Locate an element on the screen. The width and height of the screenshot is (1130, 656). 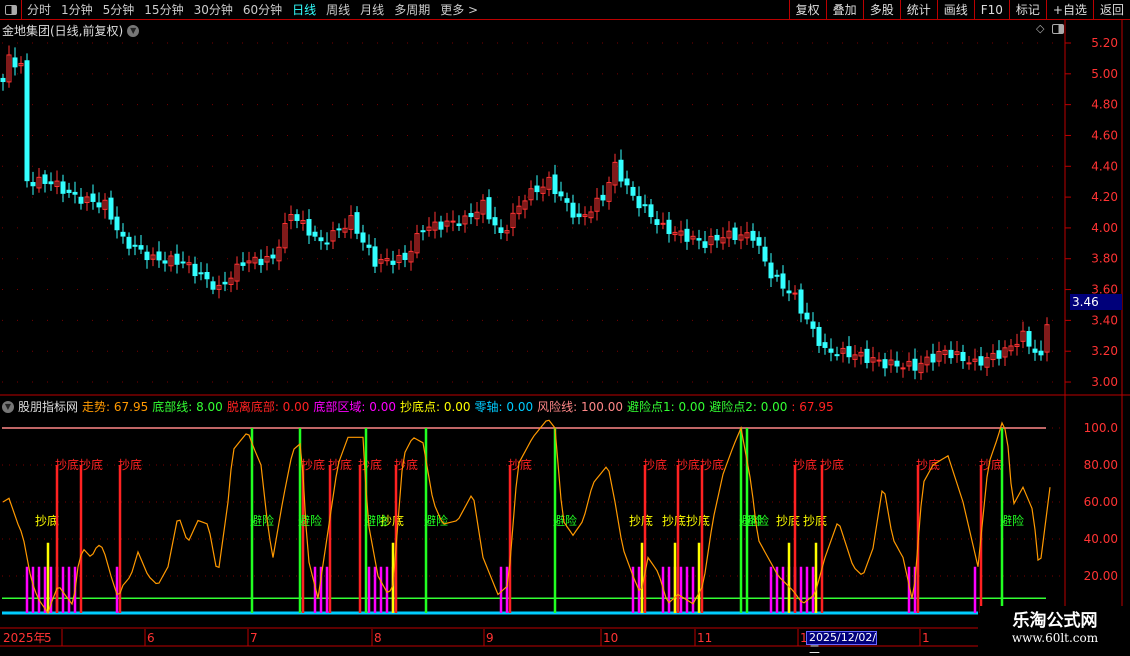
date-label: 2025年 is located at coordinates (24, 638).